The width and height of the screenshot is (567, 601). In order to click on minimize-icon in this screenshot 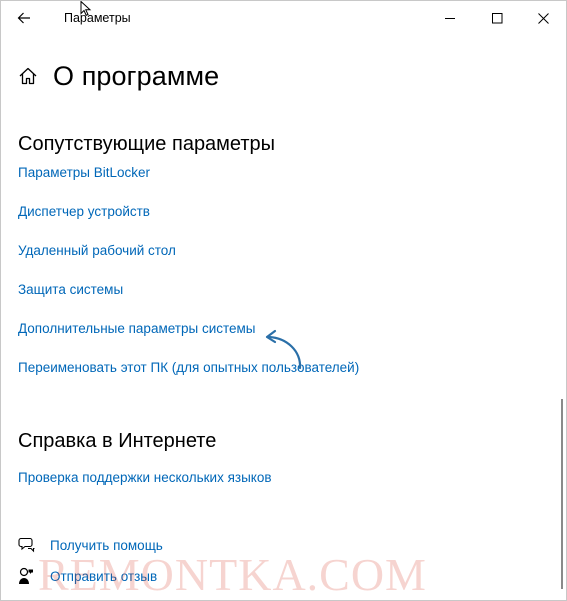, I will do `click(449, 18)`.